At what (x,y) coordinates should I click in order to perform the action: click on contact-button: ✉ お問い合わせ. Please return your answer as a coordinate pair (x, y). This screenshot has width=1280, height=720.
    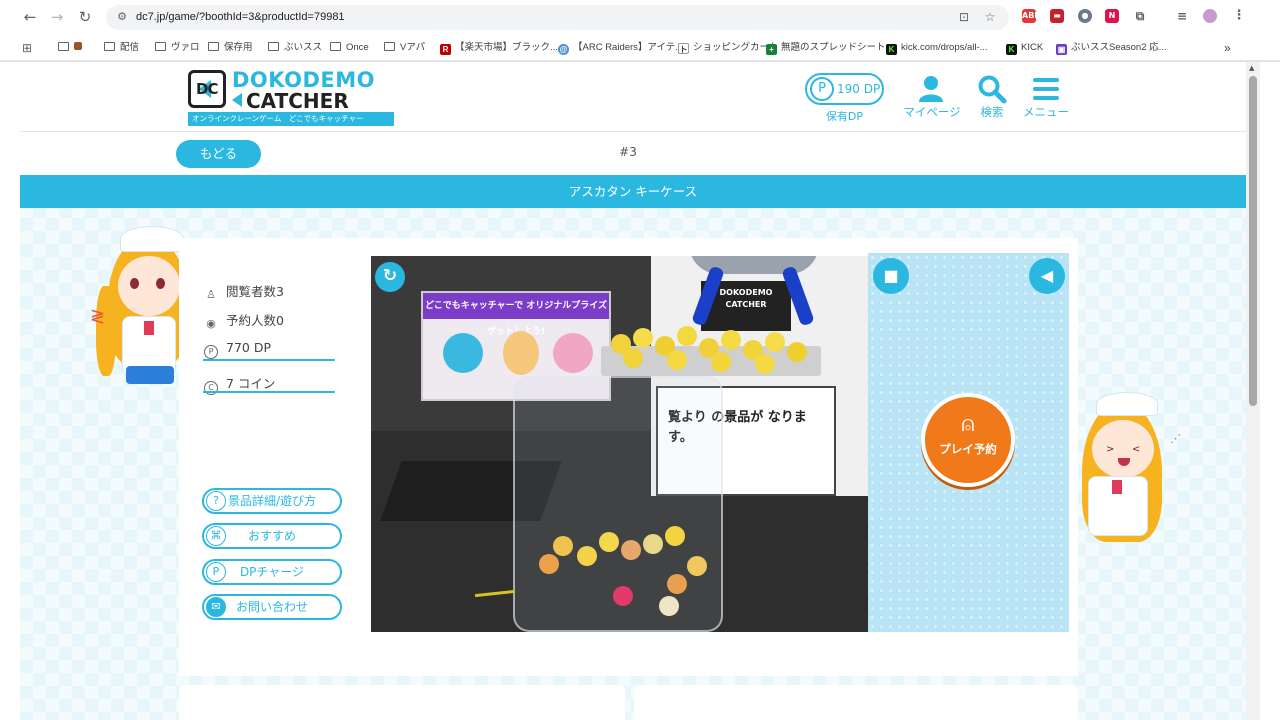
    Looking at the image, I should click on (272, 607).